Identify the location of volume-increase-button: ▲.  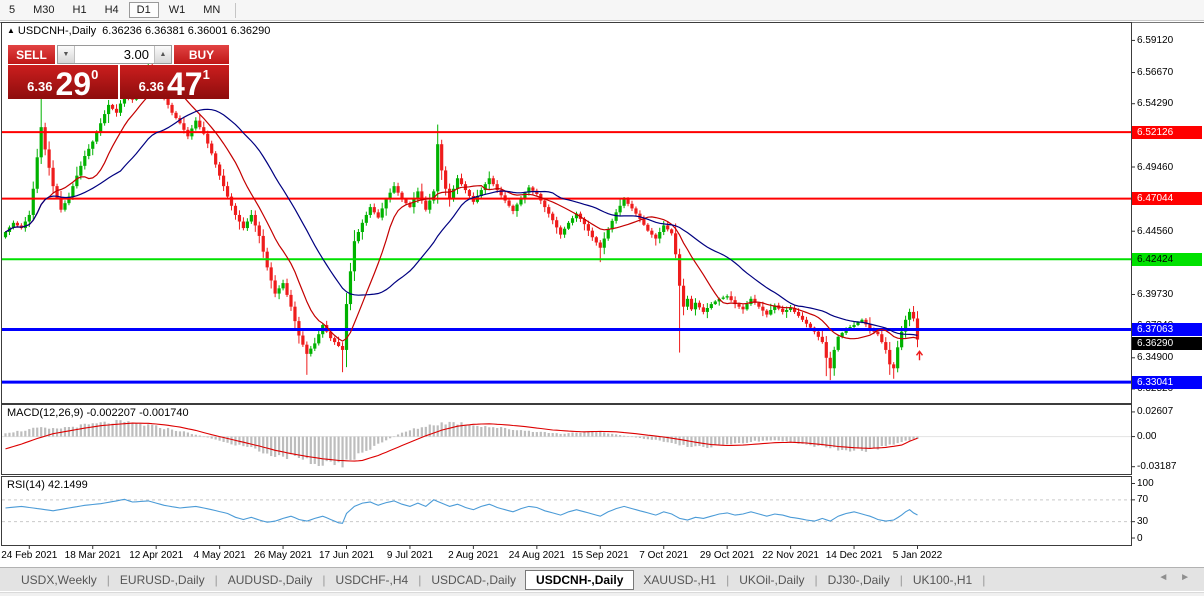
(162, 54).